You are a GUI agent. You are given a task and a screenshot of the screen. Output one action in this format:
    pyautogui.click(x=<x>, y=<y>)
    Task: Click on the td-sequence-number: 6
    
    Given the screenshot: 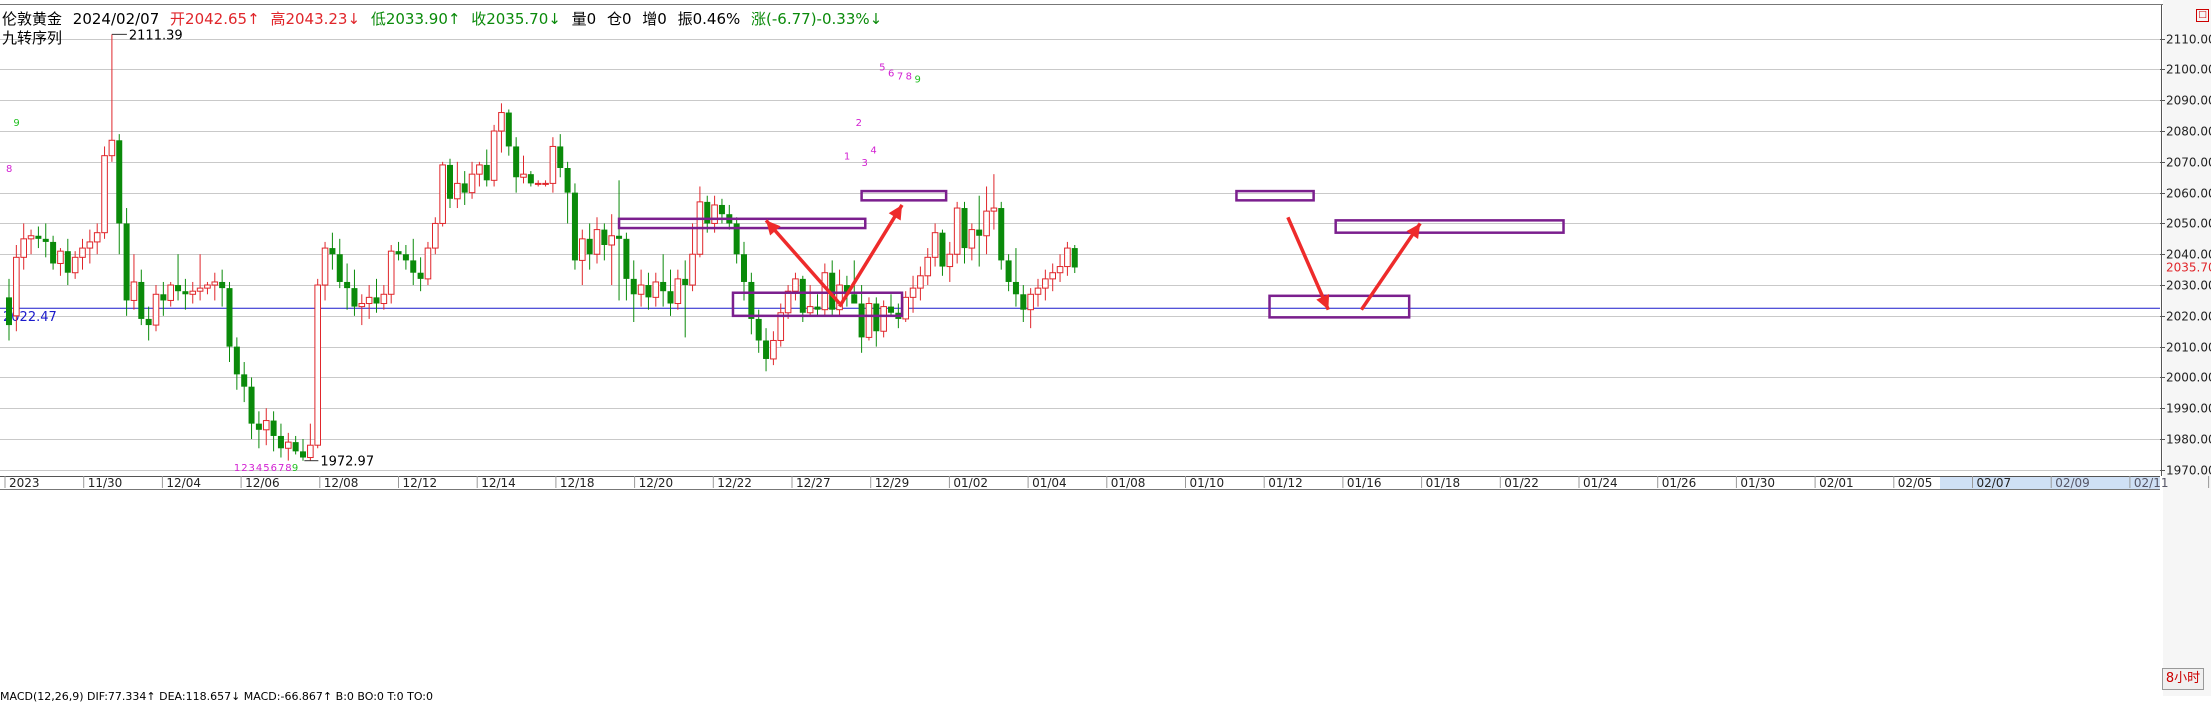 What is the action you would take?
    pyautogui.click(x=274, y=468)
    